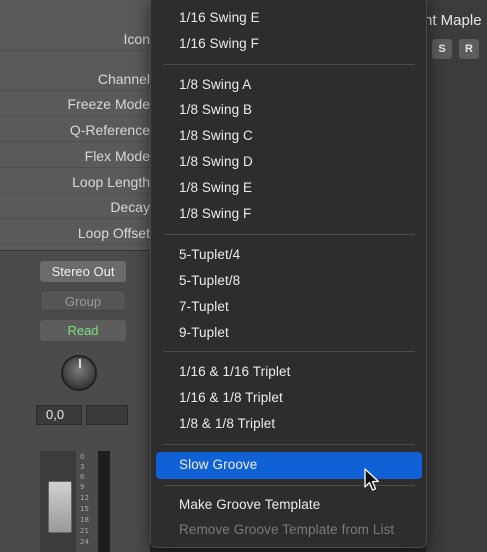 The image size is (487, 552). Describe the element at coordinates (287, 529) in the screenshot. I see `menu-item-remove-groove-template: Remove Groove Template from List` at that location.